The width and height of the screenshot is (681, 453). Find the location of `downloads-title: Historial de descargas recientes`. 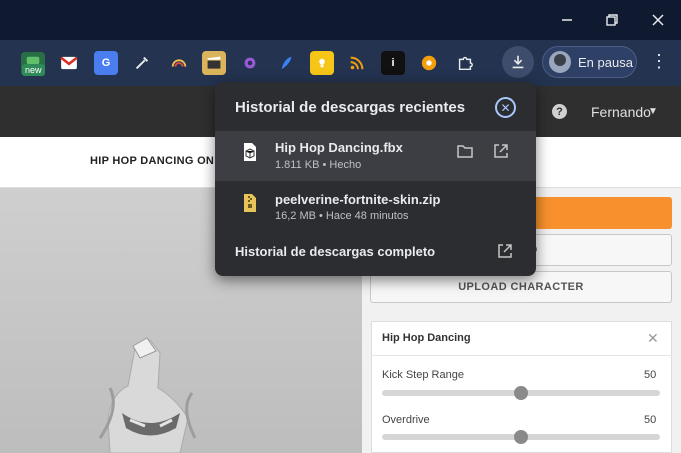

downloads-title: Historial de descargas recientes is located at coordinates (350, 107).